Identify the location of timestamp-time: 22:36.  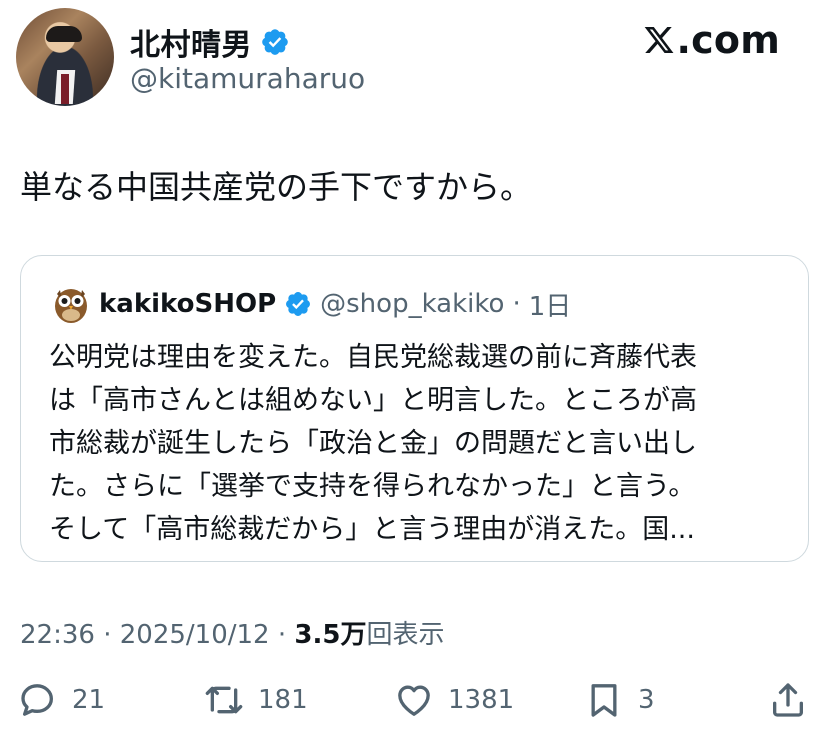
(57, 635).